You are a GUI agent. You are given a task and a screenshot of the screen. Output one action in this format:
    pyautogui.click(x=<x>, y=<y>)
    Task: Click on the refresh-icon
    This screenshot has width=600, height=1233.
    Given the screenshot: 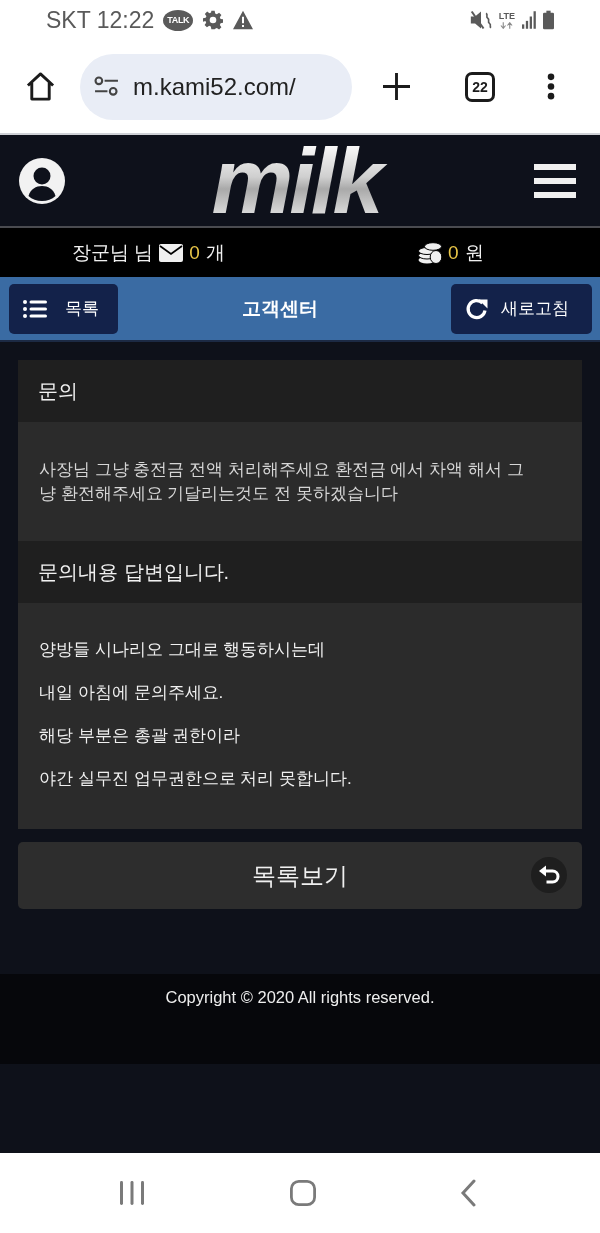 What is the action you would take?
    pyautogui.click(x=477, y=308)
    